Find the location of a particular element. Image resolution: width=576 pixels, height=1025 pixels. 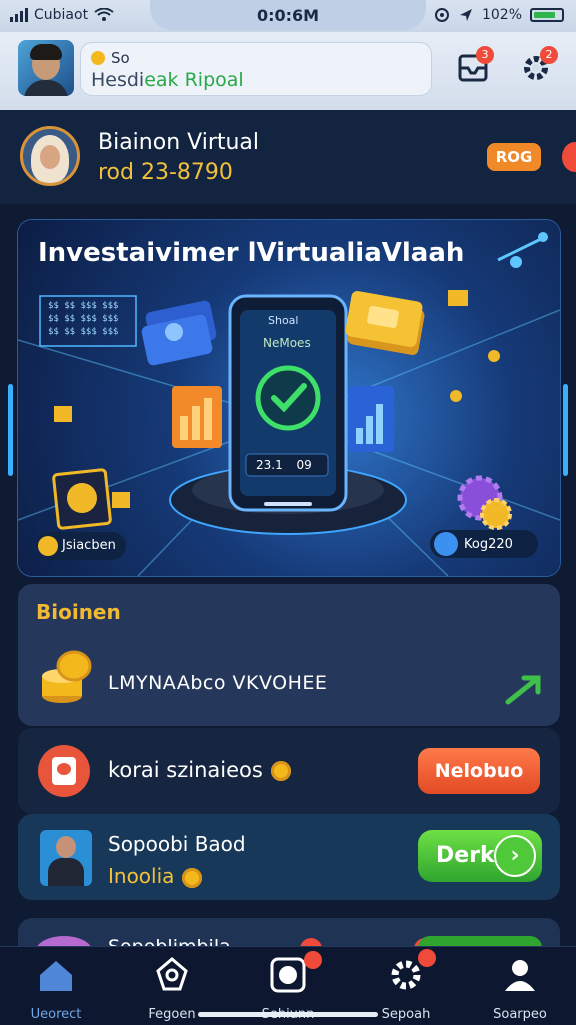

sync-icon is located at coordinates (441, 15).